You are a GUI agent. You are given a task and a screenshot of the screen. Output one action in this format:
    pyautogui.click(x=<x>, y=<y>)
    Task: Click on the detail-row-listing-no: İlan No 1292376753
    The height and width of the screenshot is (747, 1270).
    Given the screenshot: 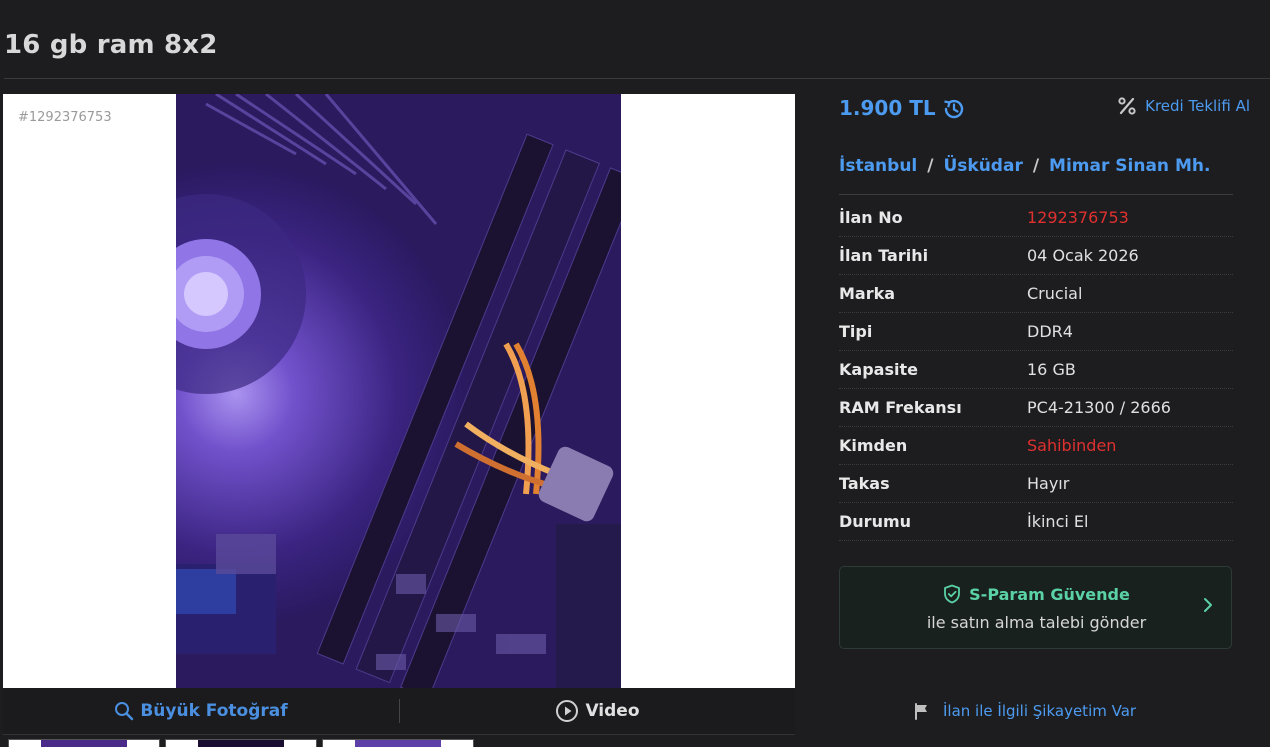 What is the action you would take?
    pyautogui.click(x=1036, y=218)
    